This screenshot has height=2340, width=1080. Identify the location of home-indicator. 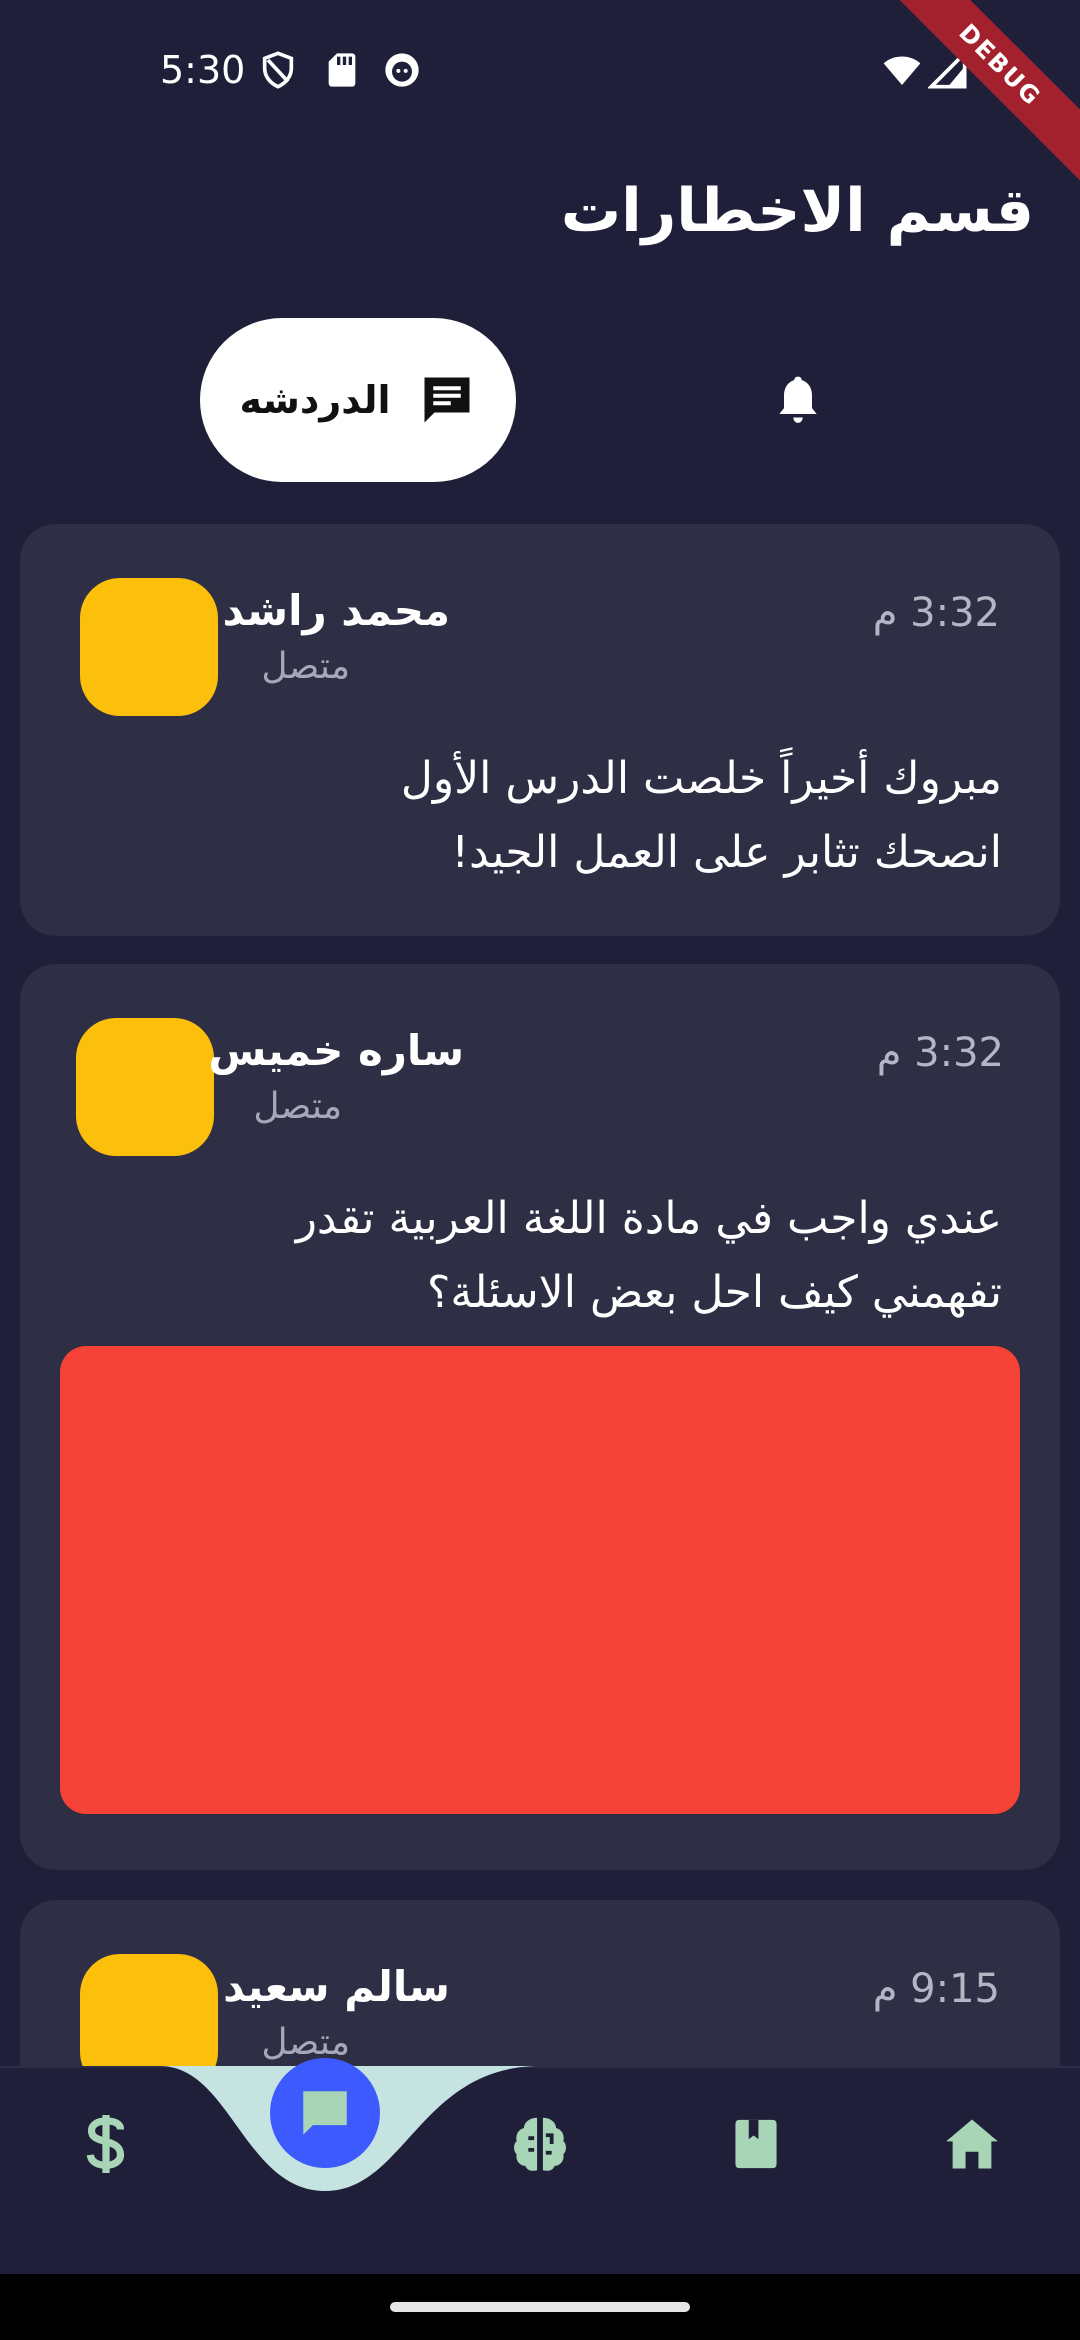
(540, 2307).